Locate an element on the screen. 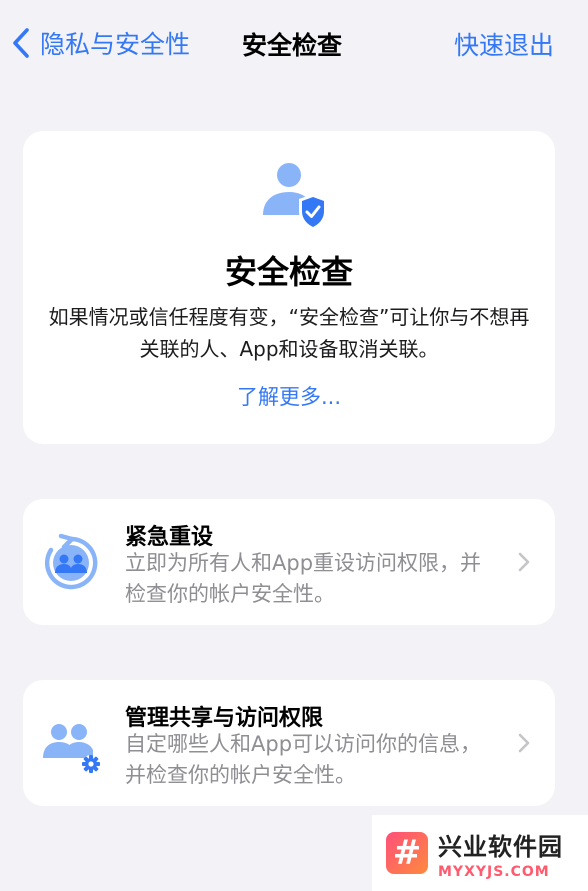 This screenshot has width=588, height=891. watermark-name: 兴业软件园 is located at coordinates (500, 846).